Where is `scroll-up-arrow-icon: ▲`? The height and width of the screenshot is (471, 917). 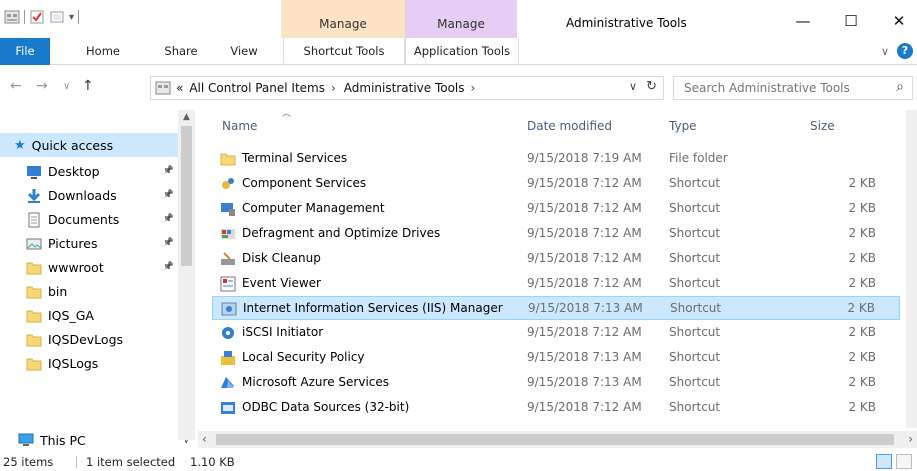 scroll-up-arrow-icon: ▲ is located at coordinates (186, 117).